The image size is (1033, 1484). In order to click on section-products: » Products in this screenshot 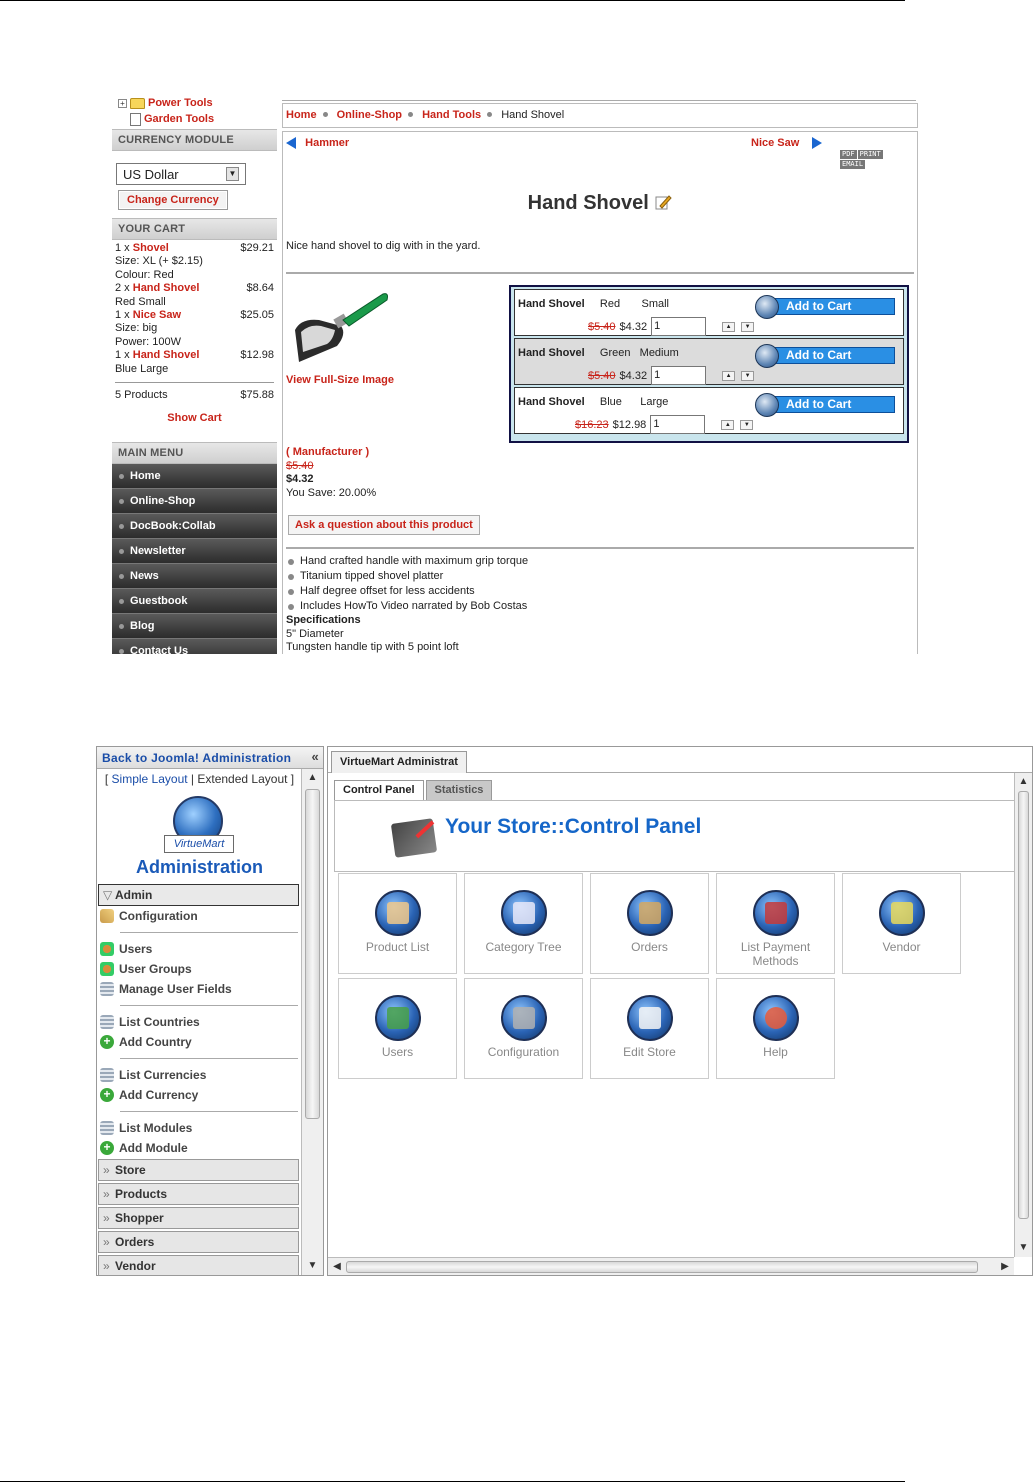, I will do `click(198, 1194)`.